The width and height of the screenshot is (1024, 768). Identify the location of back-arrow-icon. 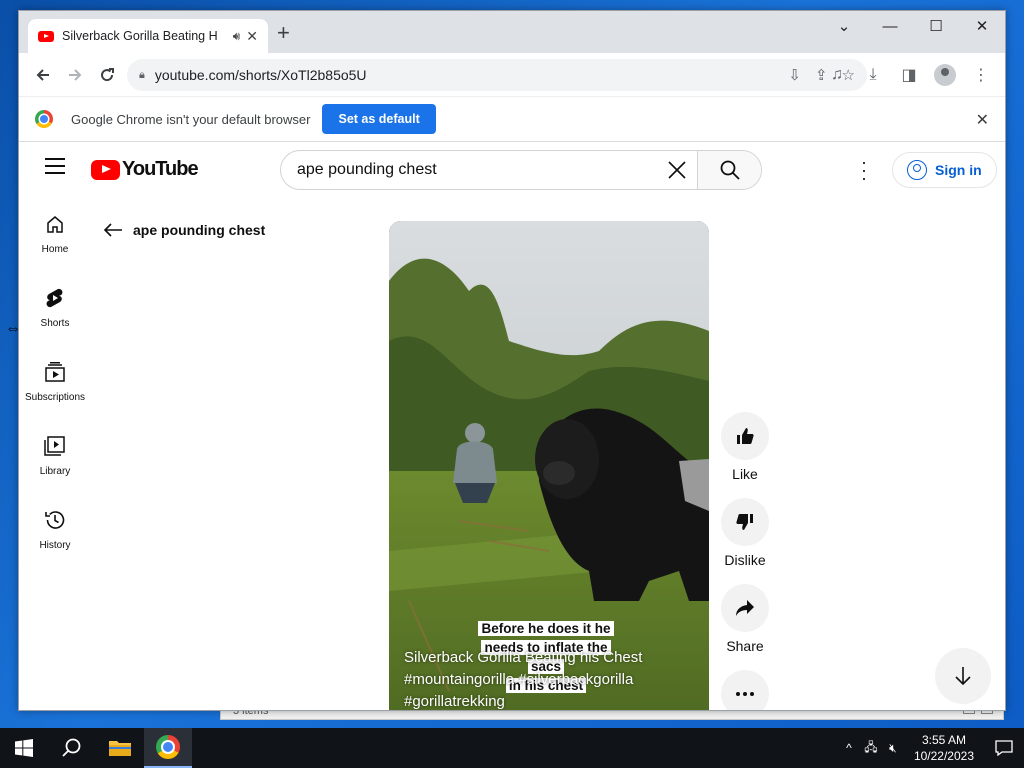
(112, 230).